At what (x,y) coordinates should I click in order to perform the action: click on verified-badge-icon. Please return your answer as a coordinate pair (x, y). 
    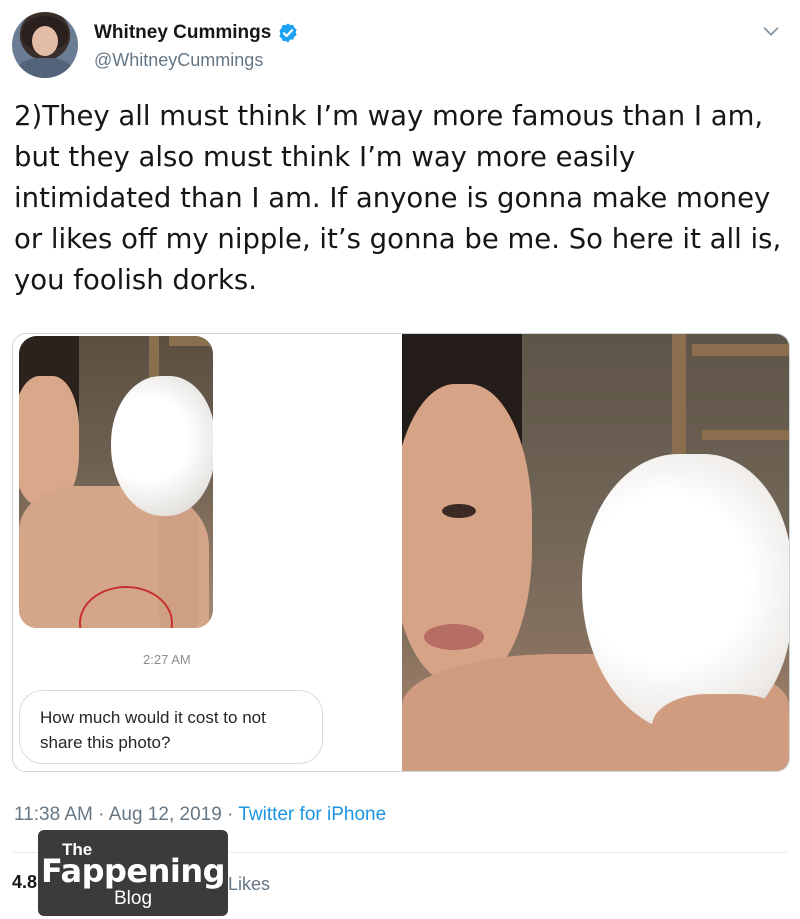
    Looking at the image, I should click on (288, 33).